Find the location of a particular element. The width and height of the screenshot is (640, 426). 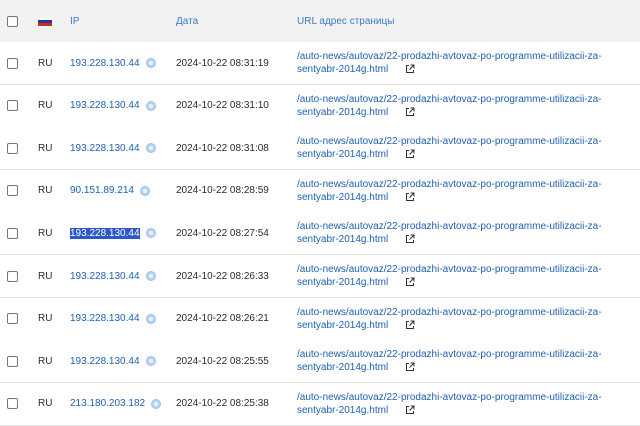

visit-date: 2024-10-22 08:31:19 is located at coordinates (222, 63).